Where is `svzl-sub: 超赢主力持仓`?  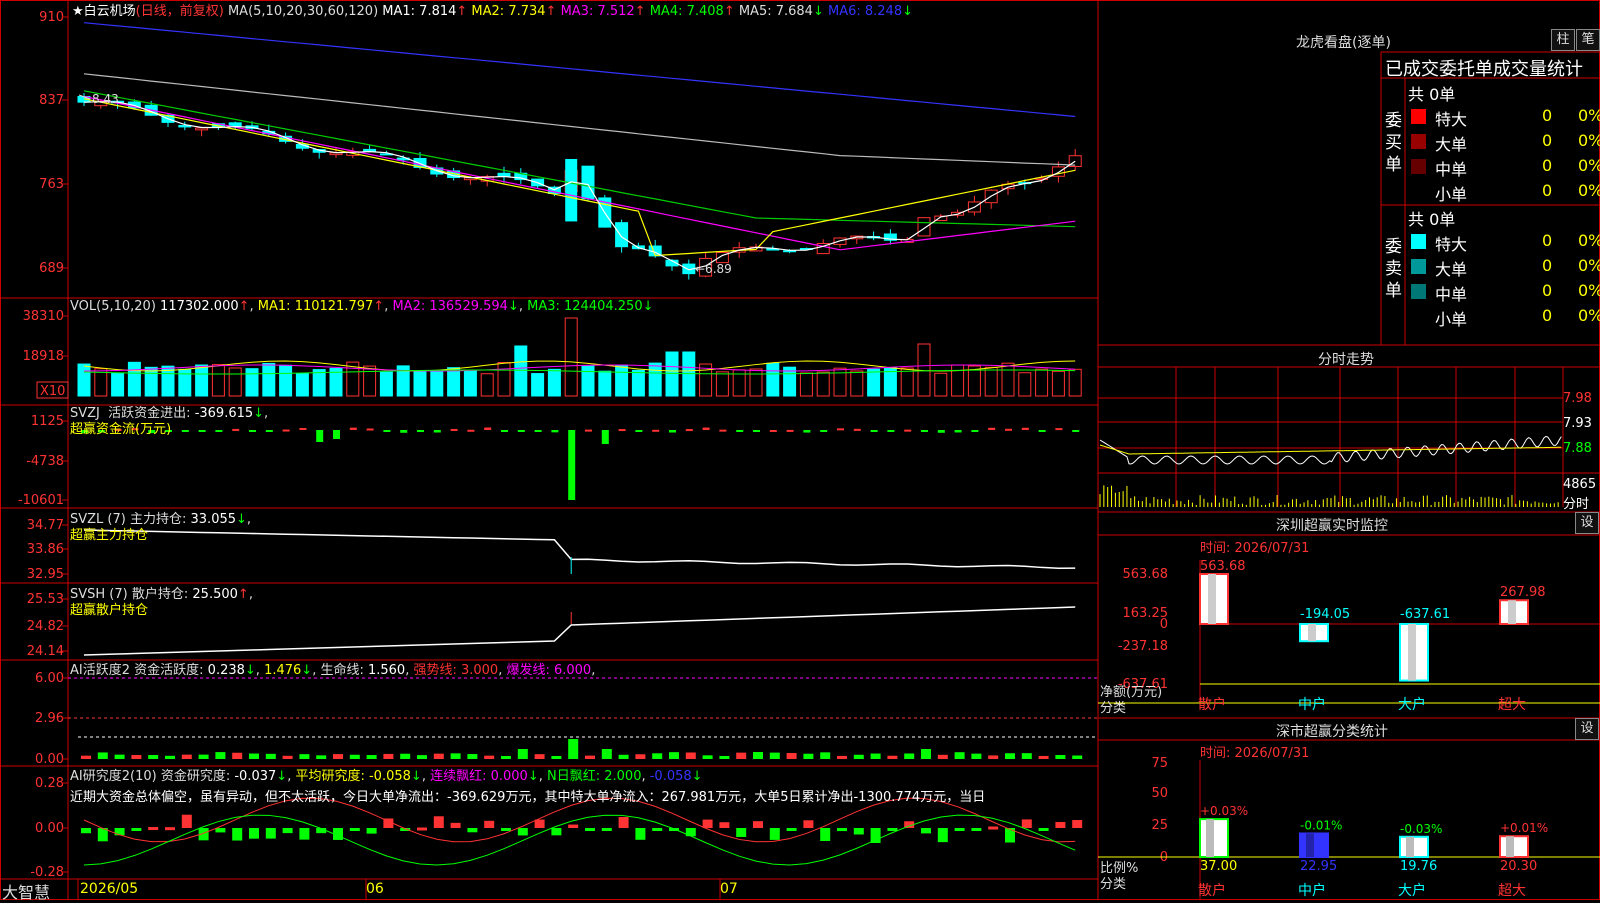
svzl-sub: 超赢主力持仓 is located at coordinates (109, 535).